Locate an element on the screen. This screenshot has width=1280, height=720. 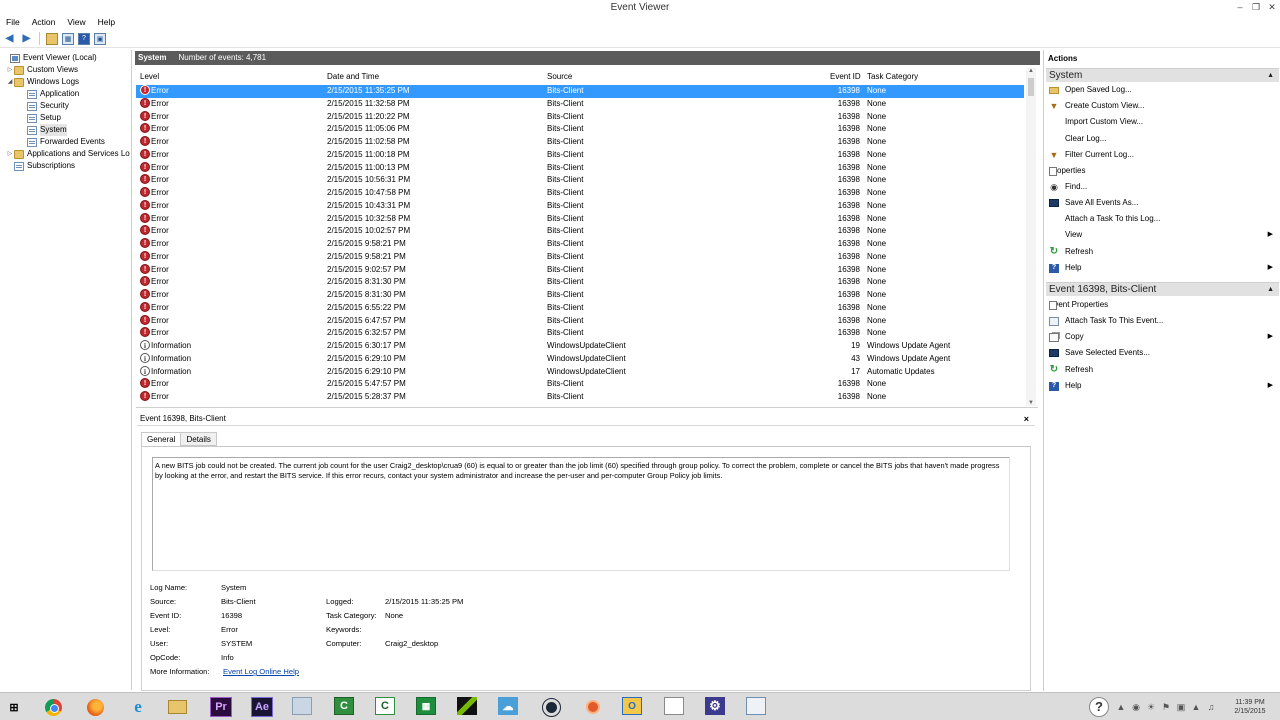
action-refresh-event: ↻ Refresh is located at coordinates (1163, 370).